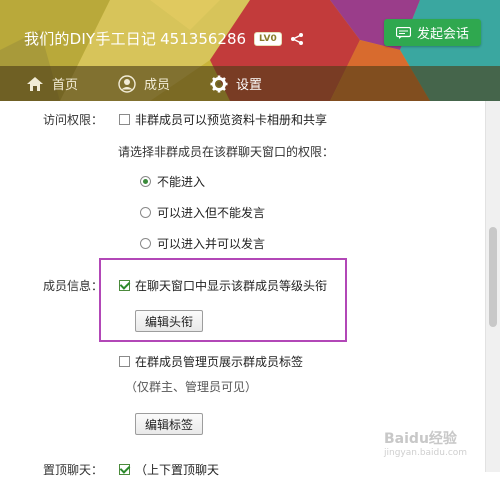  I want to click on radio-enter-no-speak: 可以进入但不能发言, so click(202, 212).